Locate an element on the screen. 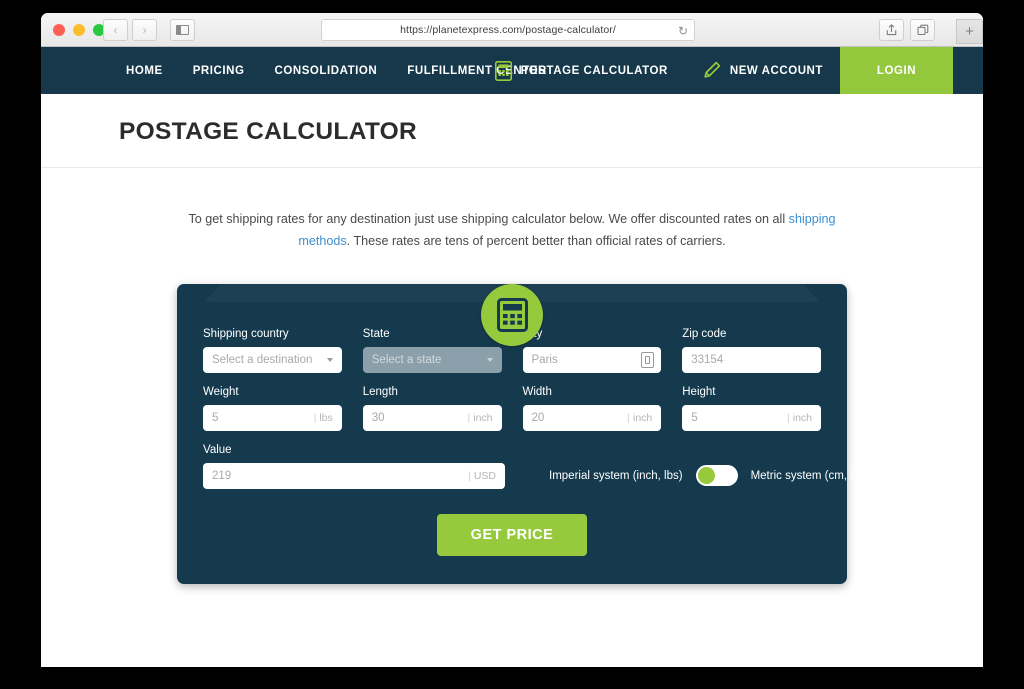 This screenshot has width=1024, height=689. browser-right-buttons is located at coordinates (907, 30).